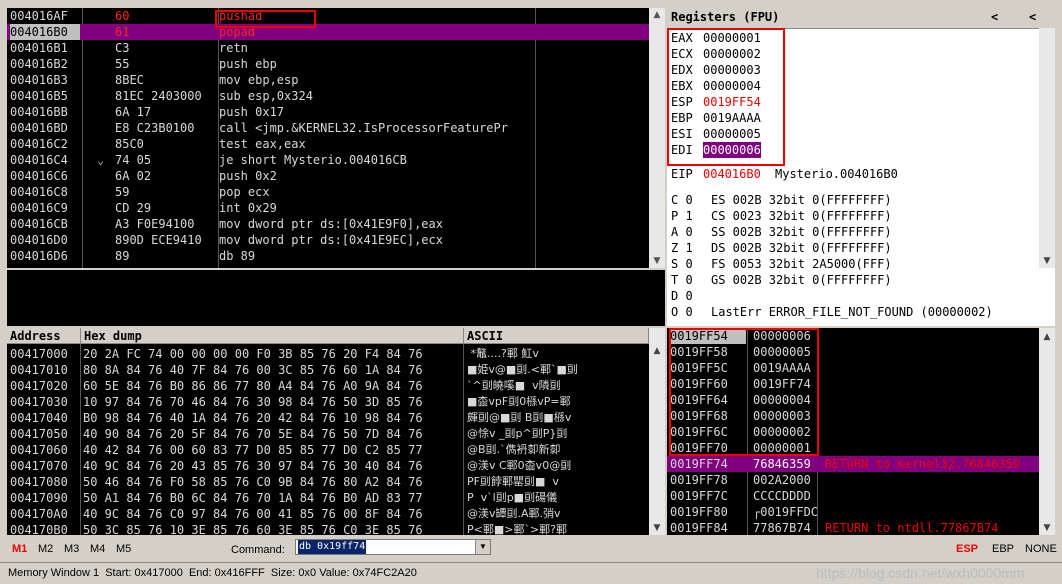 This screenshot has width=1062, height=584. I want to click on stack-row: 0019FF68 00000003, so click(861, 416).